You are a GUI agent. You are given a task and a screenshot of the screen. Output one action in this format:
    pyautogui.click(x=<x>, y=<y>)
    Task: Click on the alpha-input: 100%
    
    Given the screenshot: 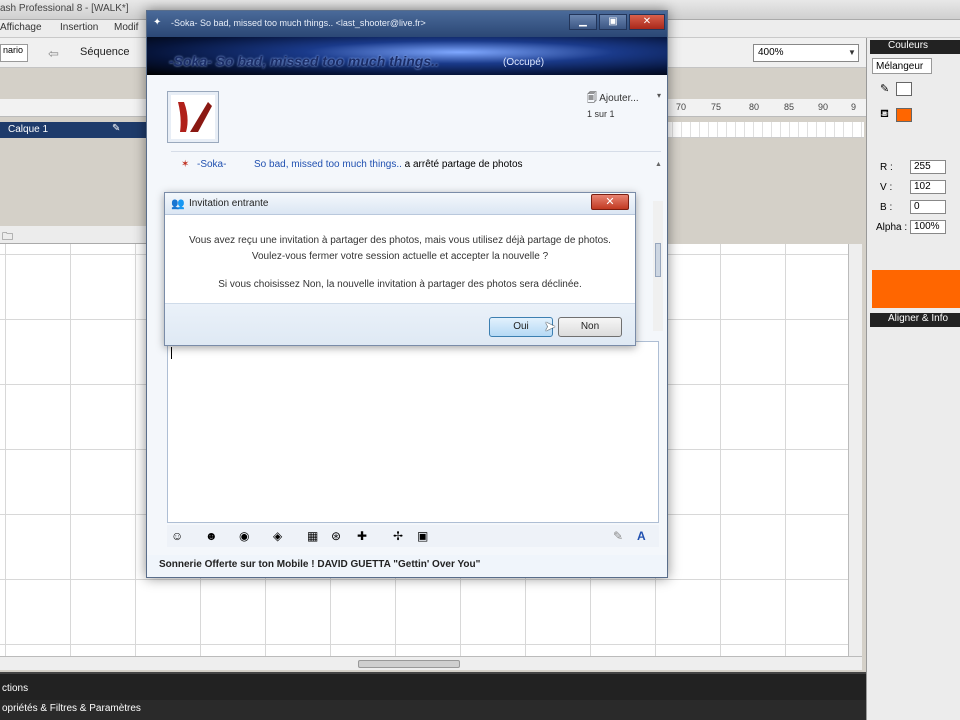 What is the action you would take?
    pyautogui.click(x=928, y=227)
    